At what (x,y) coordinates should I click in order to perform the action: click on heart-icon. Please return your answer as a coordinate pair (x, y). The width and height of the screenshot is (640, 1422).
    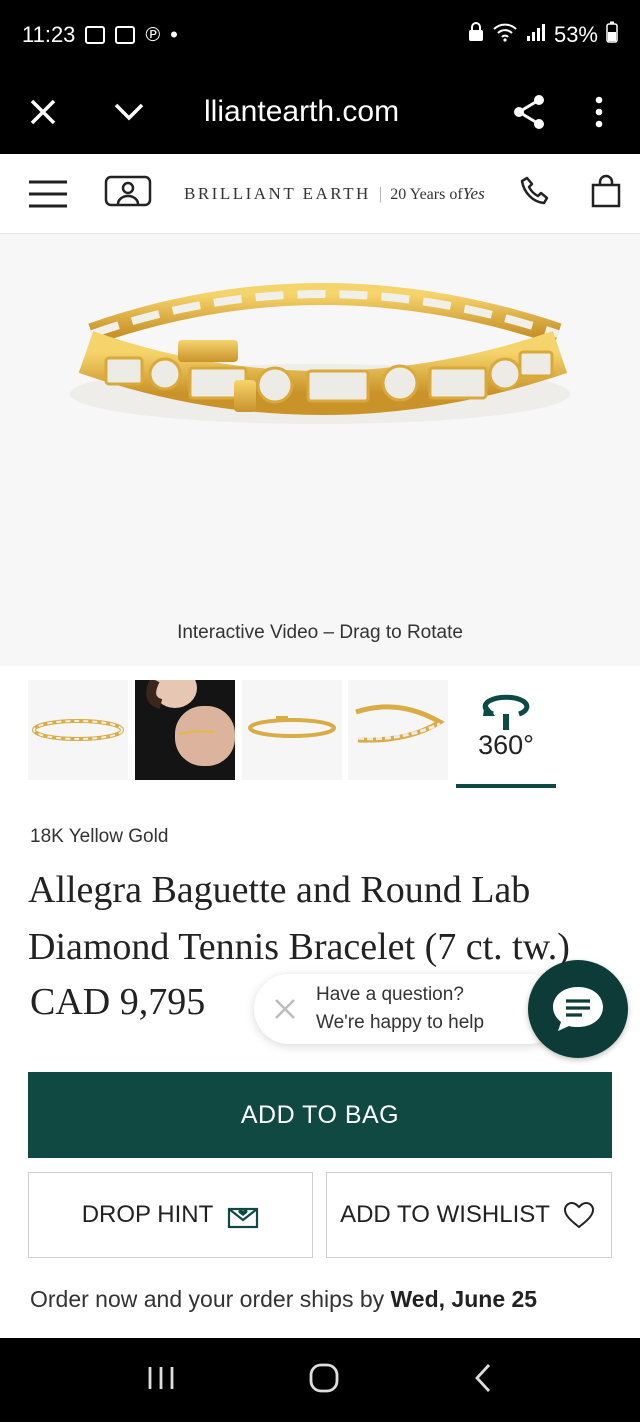
    Looking at the image, I should click on (579, 1215).